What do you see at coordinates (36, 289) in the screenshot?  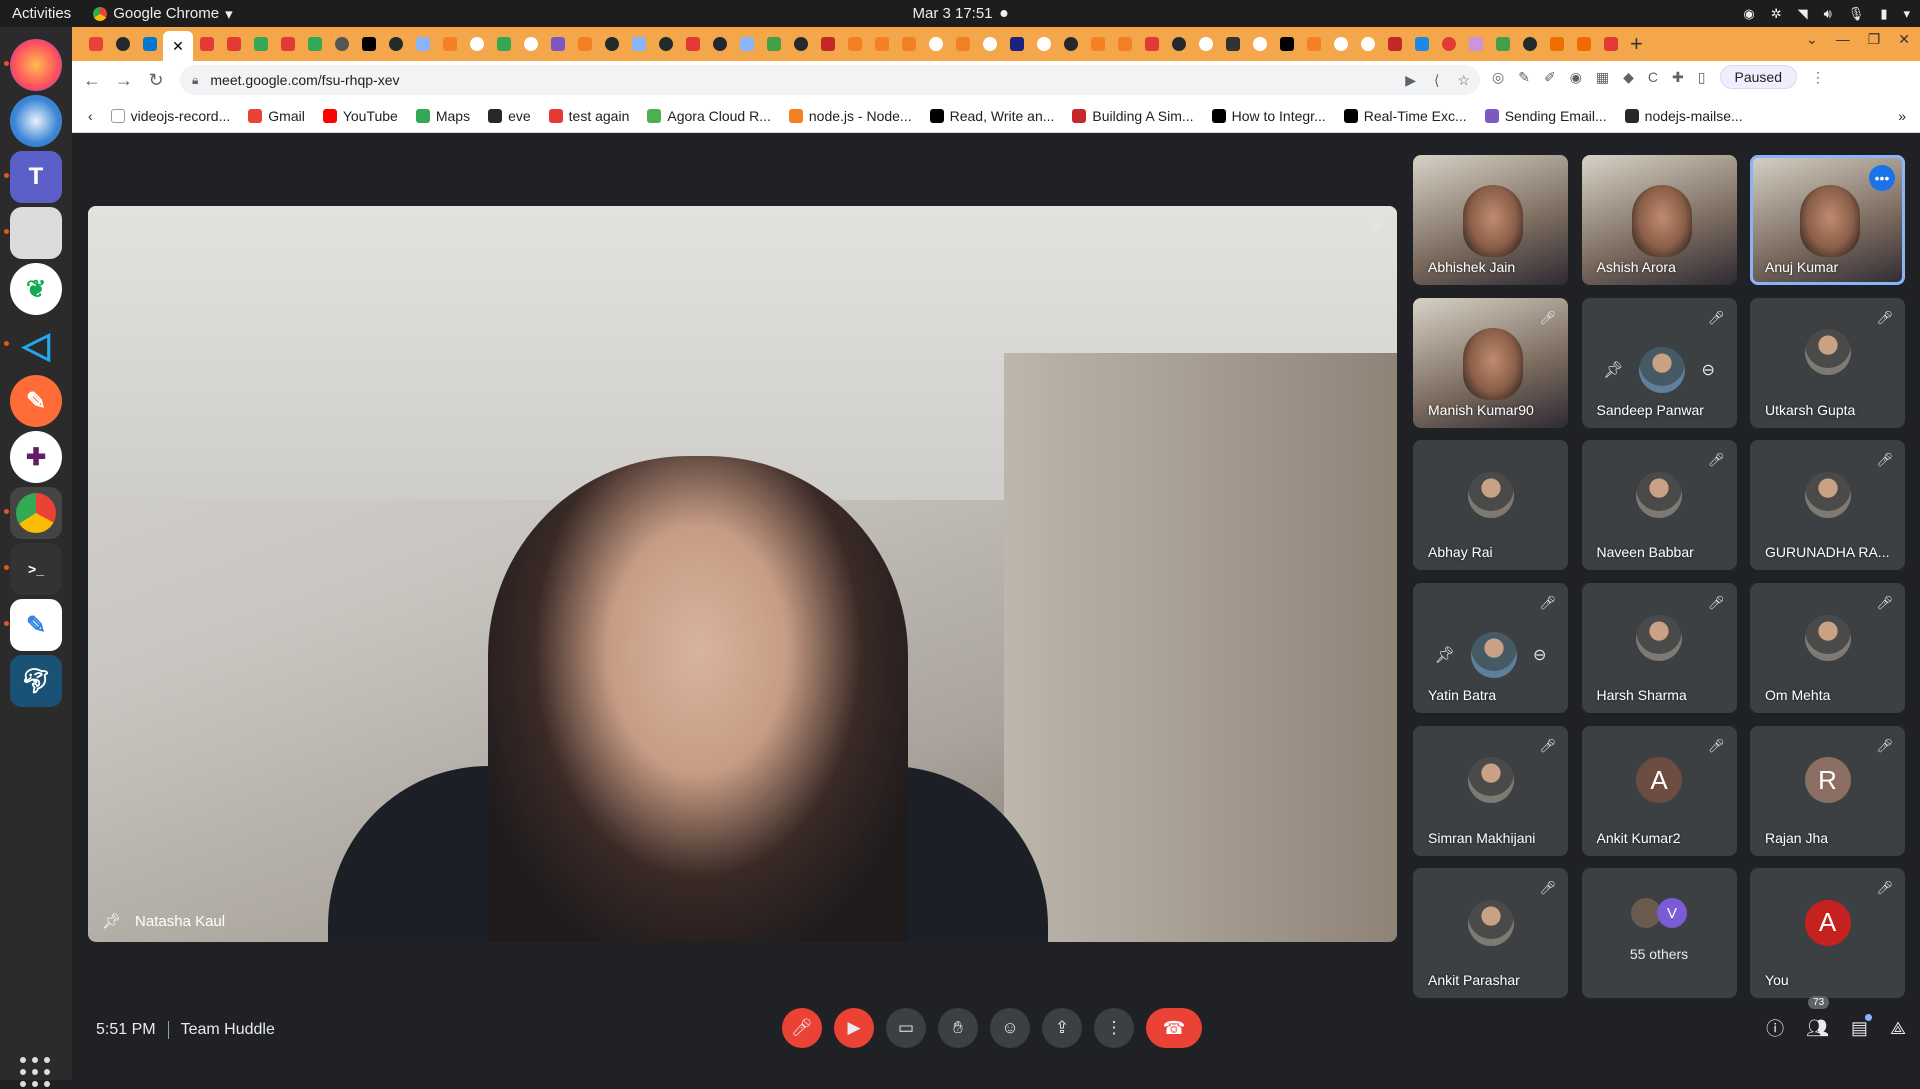 I see `mongodb-compass-icon: ❦` at bounding box center [36, 289].